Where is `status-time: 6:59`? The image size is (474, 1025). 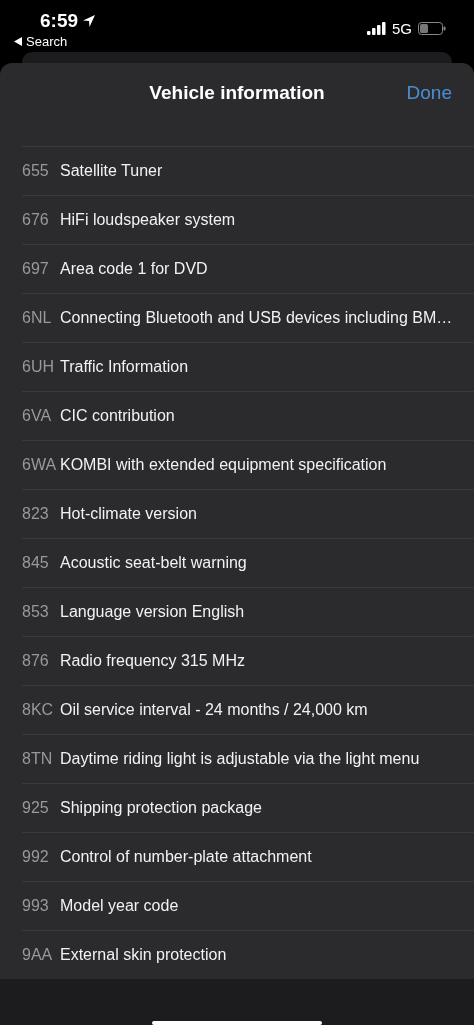
status-time: 6:59 is located at coordinates (59, 21).